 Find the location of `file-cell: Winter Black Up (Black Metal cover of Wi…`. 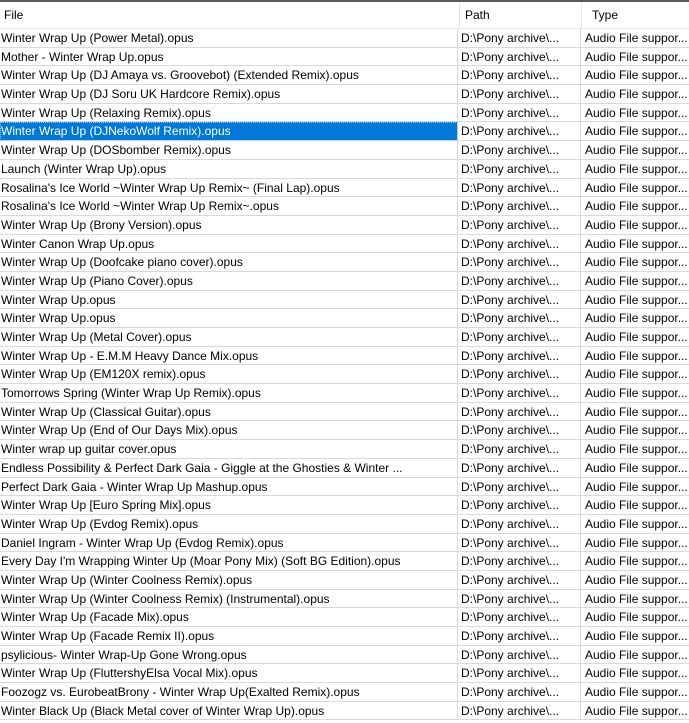

file-cell: Winter Black Up (Black Metal cover of Wi… is located at coordinates (229, 711).